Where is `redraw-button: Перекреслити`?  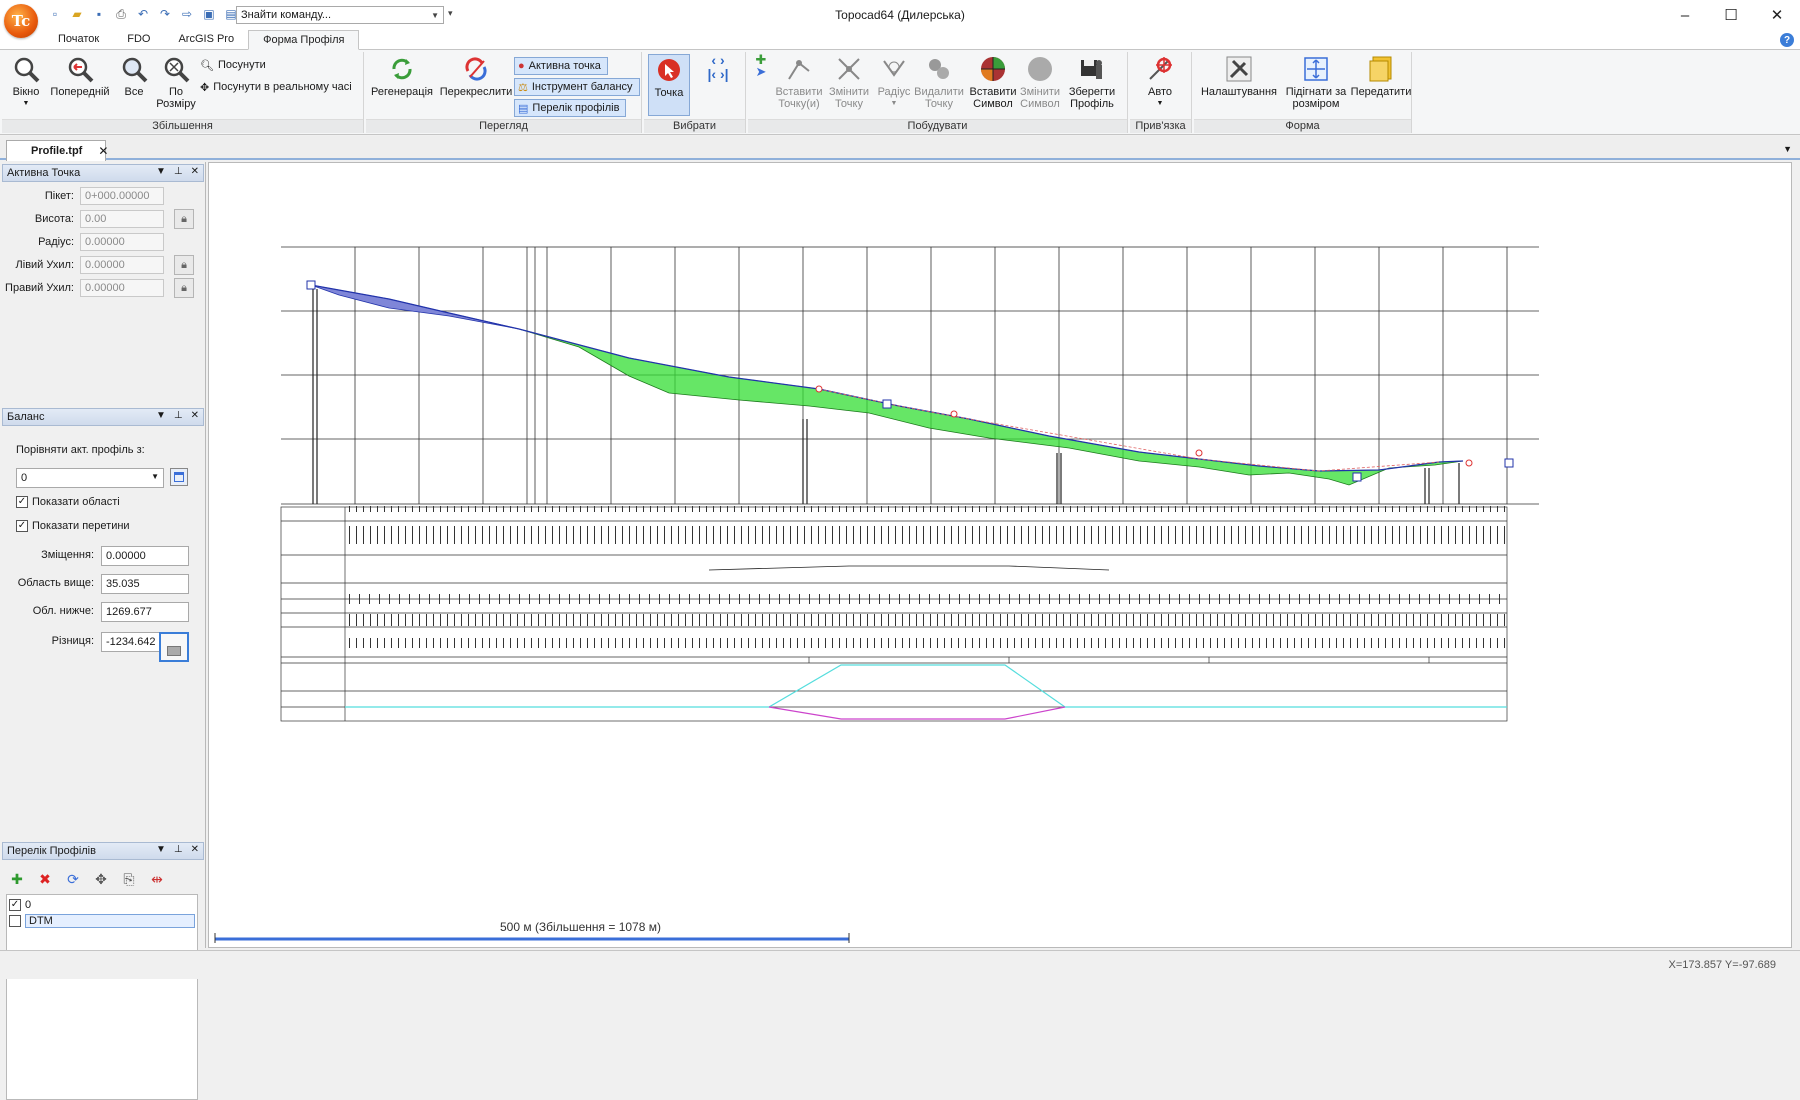
redraw-button: Перекреслити is located at coordinates (476, 76).